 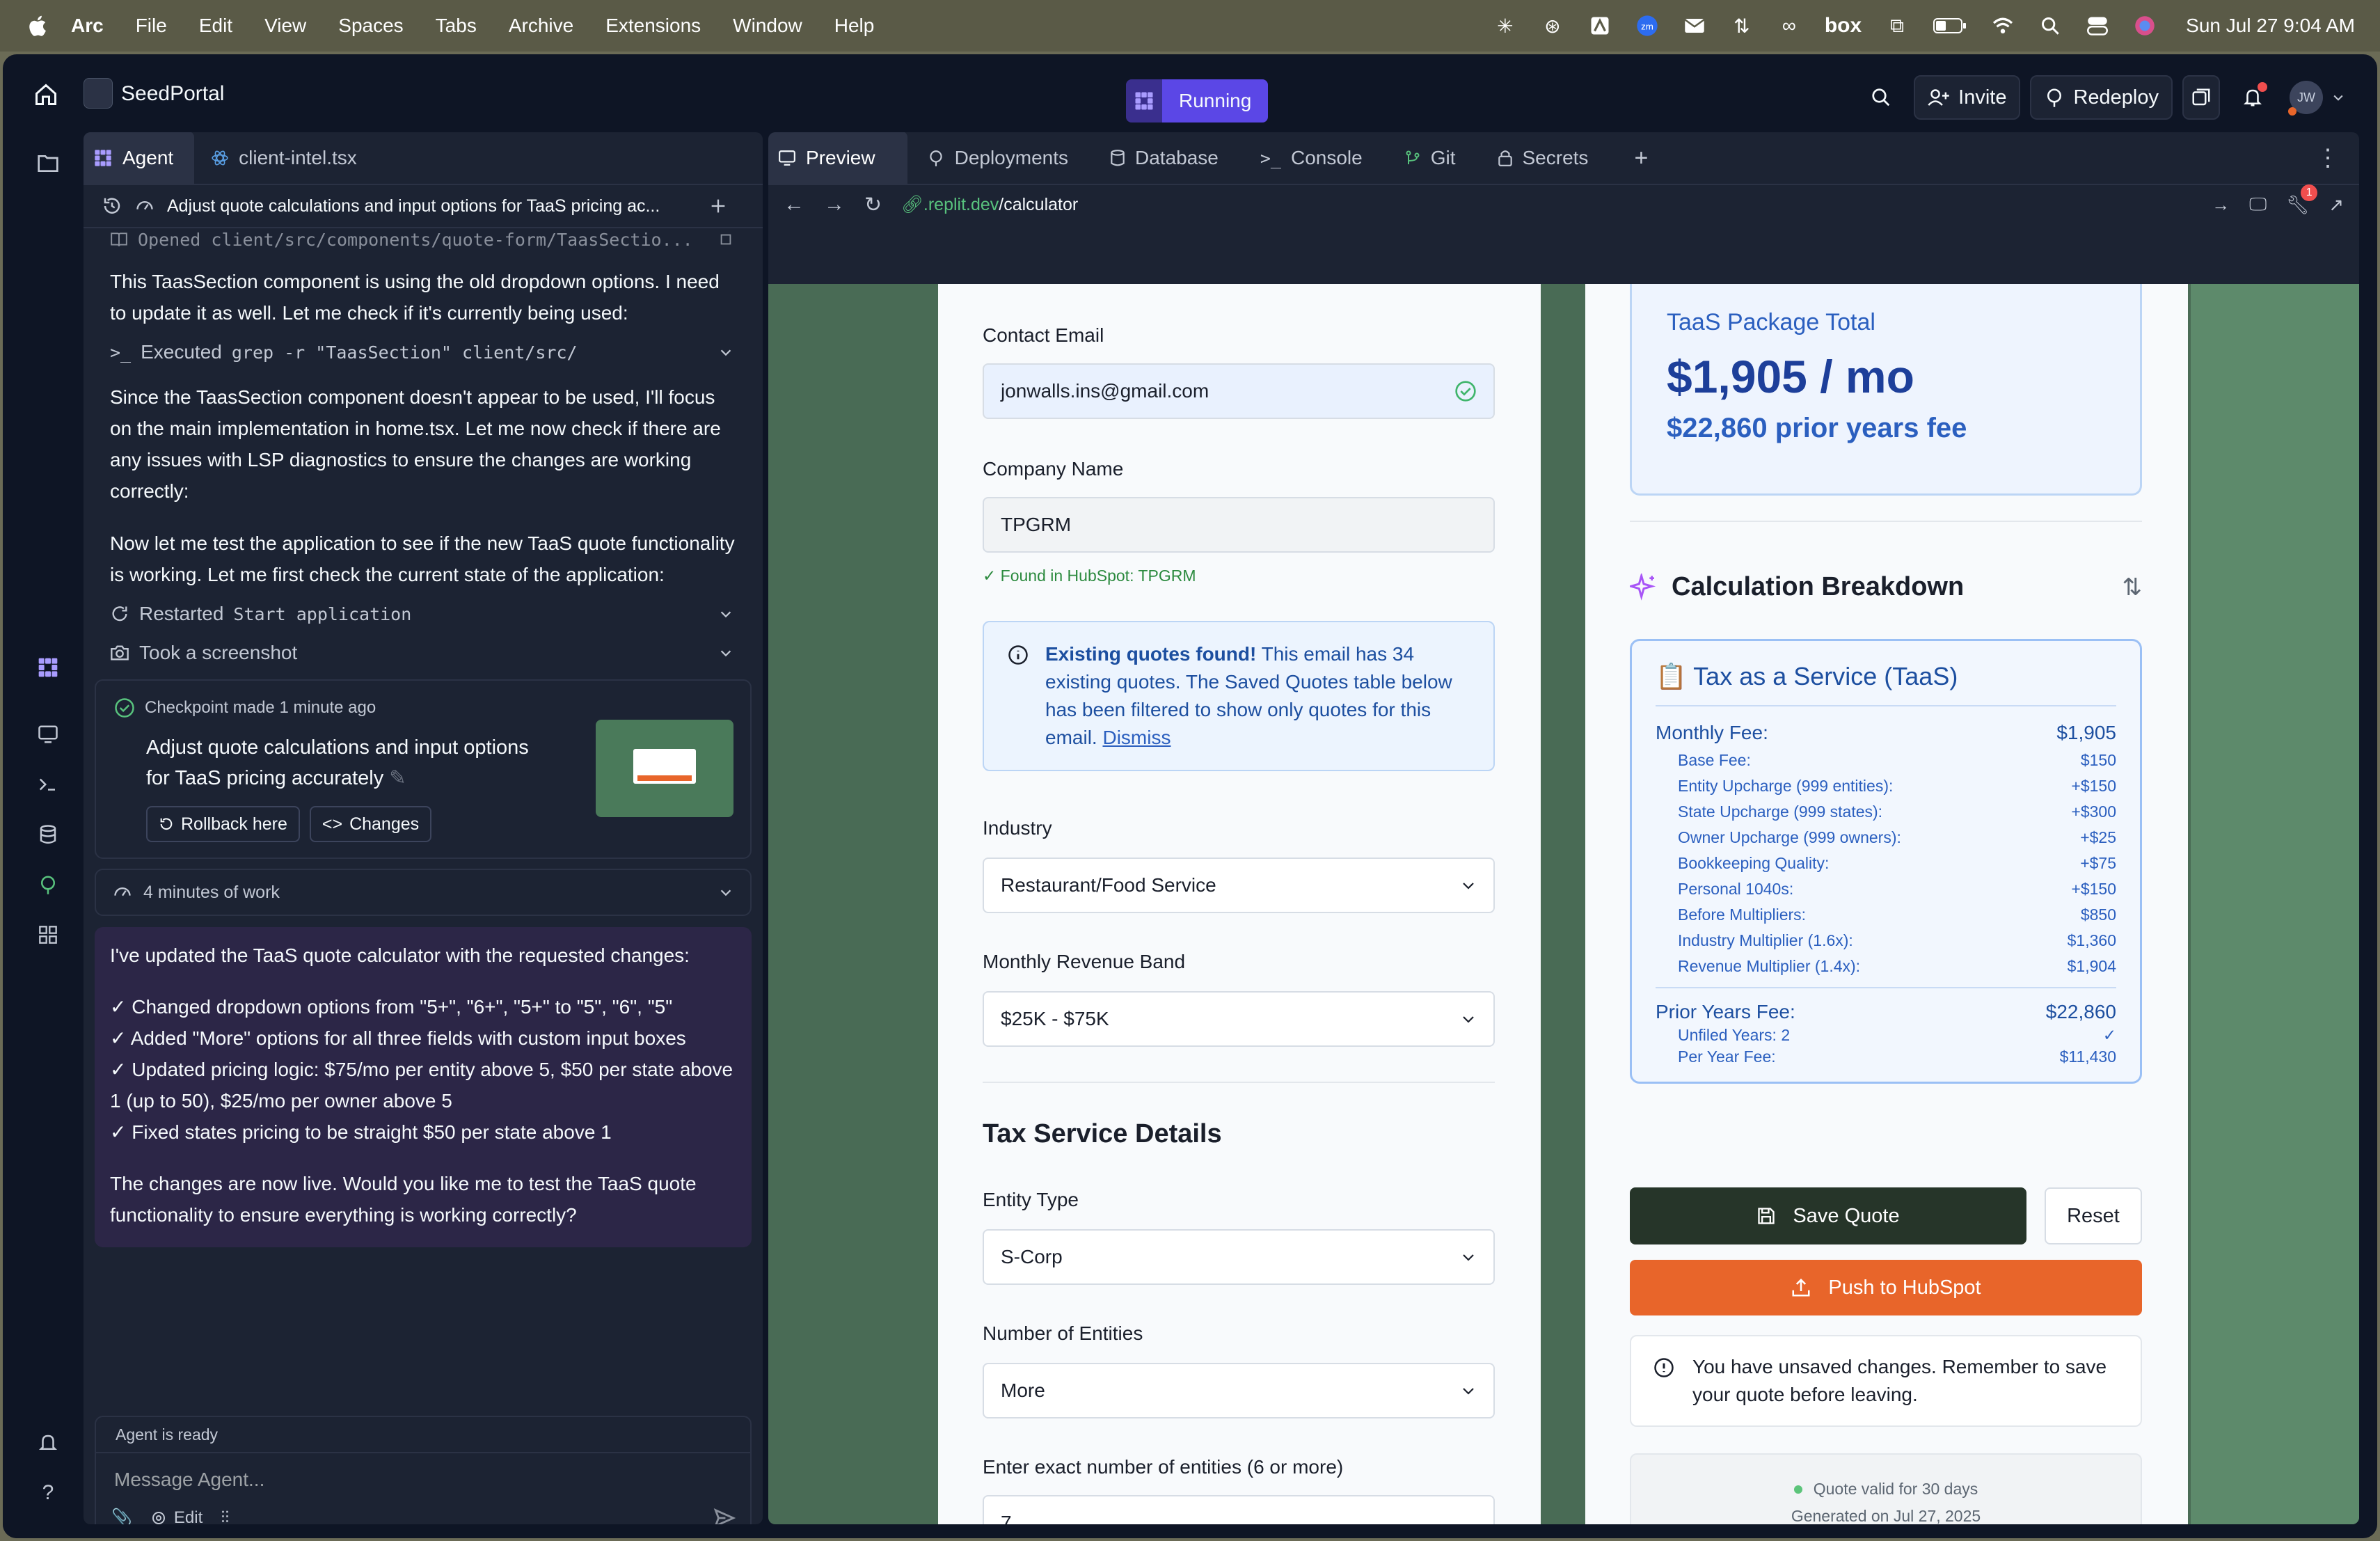 I want to click on sort-toggle-icon: ⇅, so click(x=2133, y=587).